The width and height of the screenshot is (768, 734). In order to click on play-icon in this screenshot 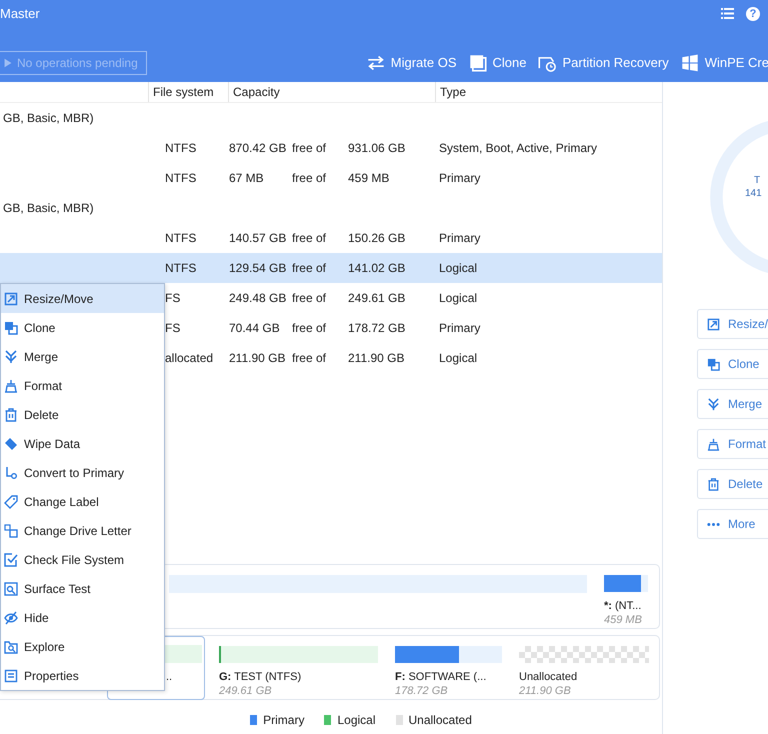, I will do `click(8, 63)`.